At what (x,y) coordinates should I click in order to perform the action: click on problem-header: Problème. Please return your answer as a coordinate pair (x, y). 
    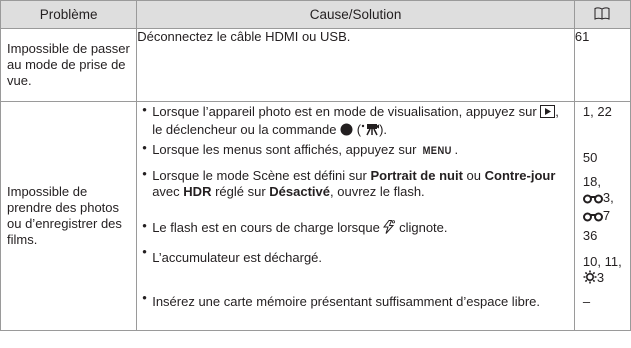
    Looking at the image, I should click on (69, 14).